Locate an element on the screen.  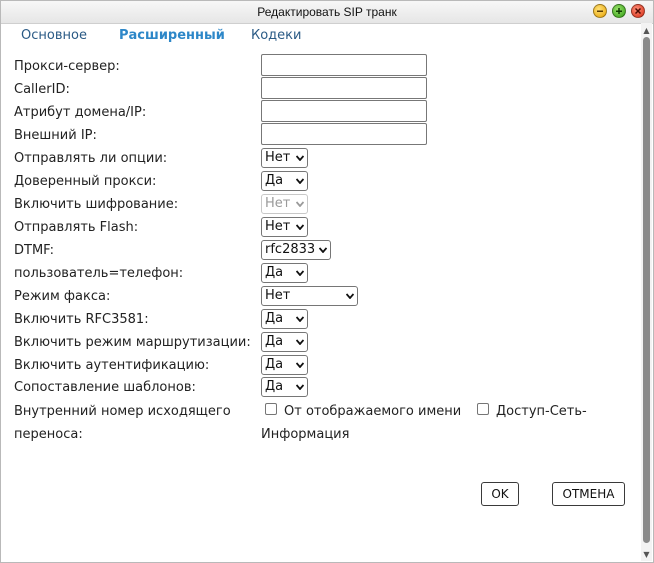
routing-mode-select: Да is located at coordinates (284, 342).